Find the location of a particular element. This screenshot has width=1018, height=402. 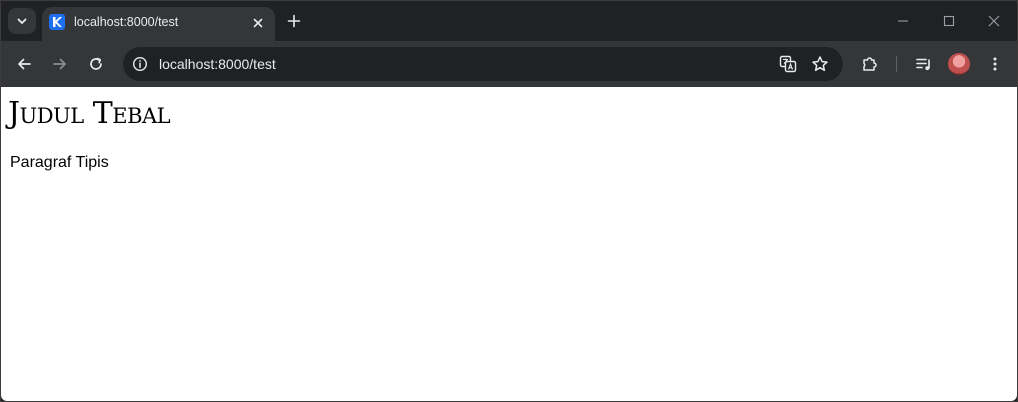

puzzle-icon is located at coordinates (870, 64).